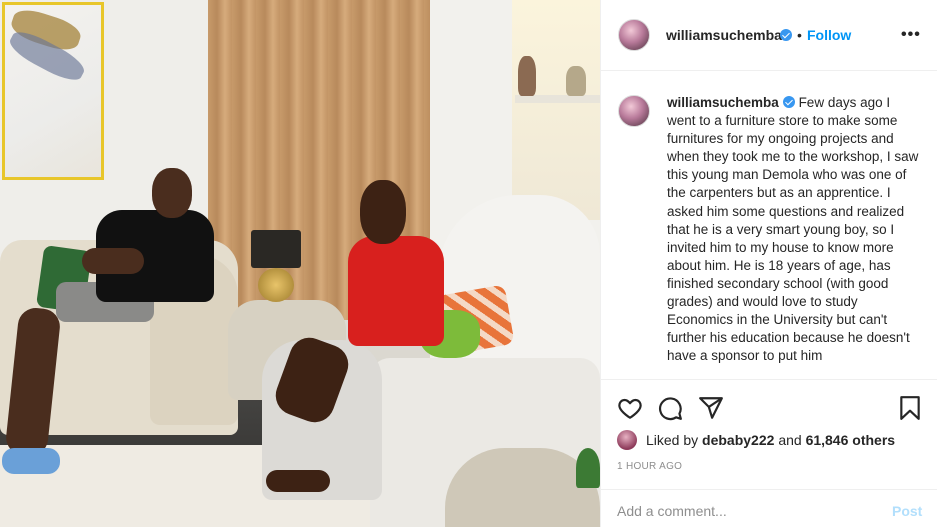  What do you see at coordinates (829, 35) in the screenshot?
I see `follow-button: Follow` at bounding box center [829, 35].